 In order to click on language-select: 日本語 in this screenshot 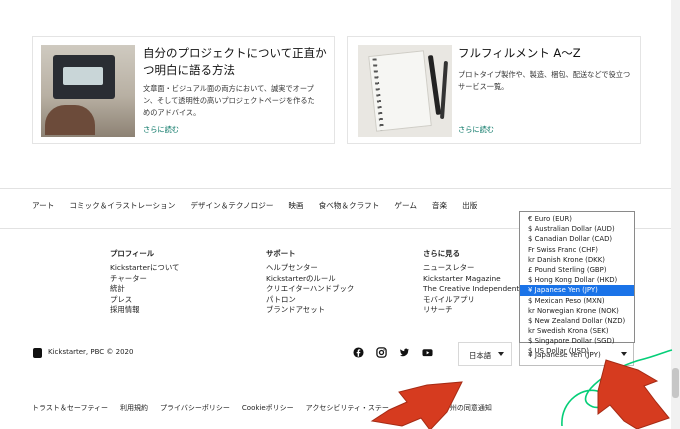, I will do `click(485, 354)`.